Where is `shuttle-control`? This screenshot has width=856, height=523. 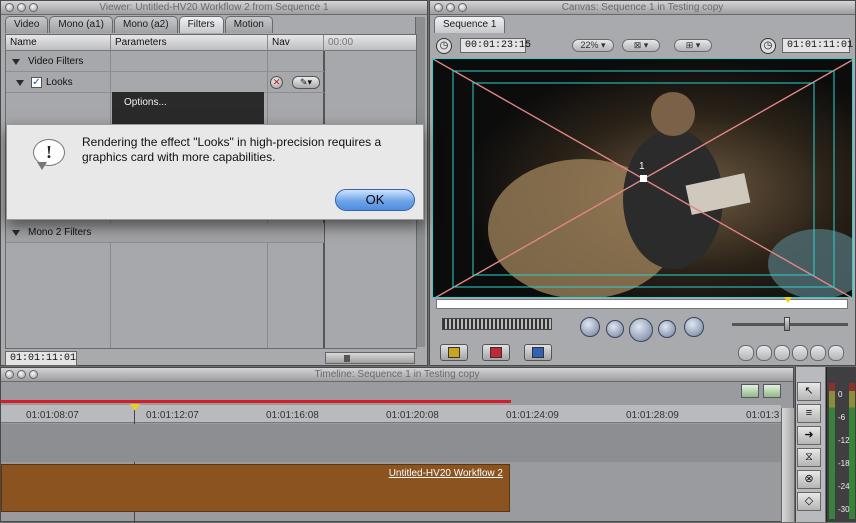 shuttle-control is located at coordinates (497, 324).